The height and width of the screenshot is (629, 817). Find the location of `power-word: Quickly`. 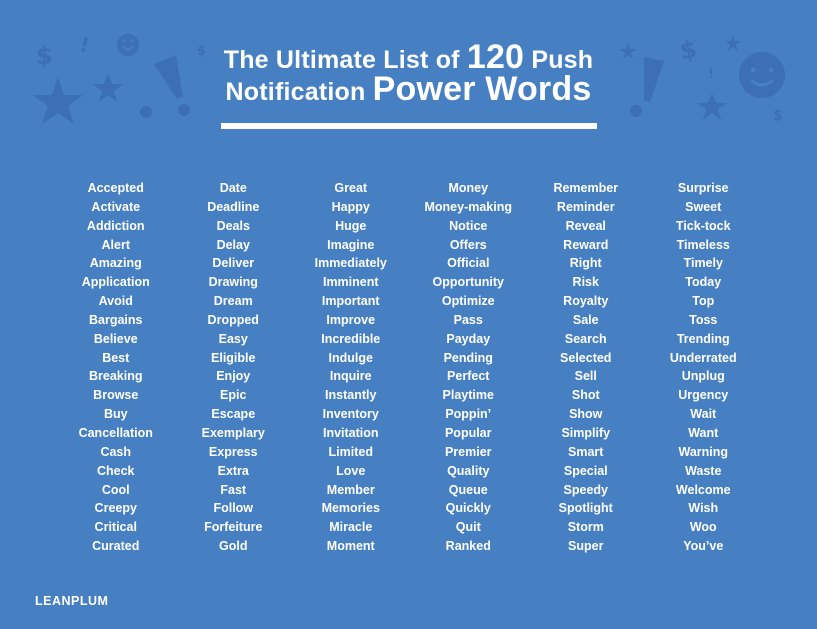

power-word: Quickly is located at coordinates (468, 508).